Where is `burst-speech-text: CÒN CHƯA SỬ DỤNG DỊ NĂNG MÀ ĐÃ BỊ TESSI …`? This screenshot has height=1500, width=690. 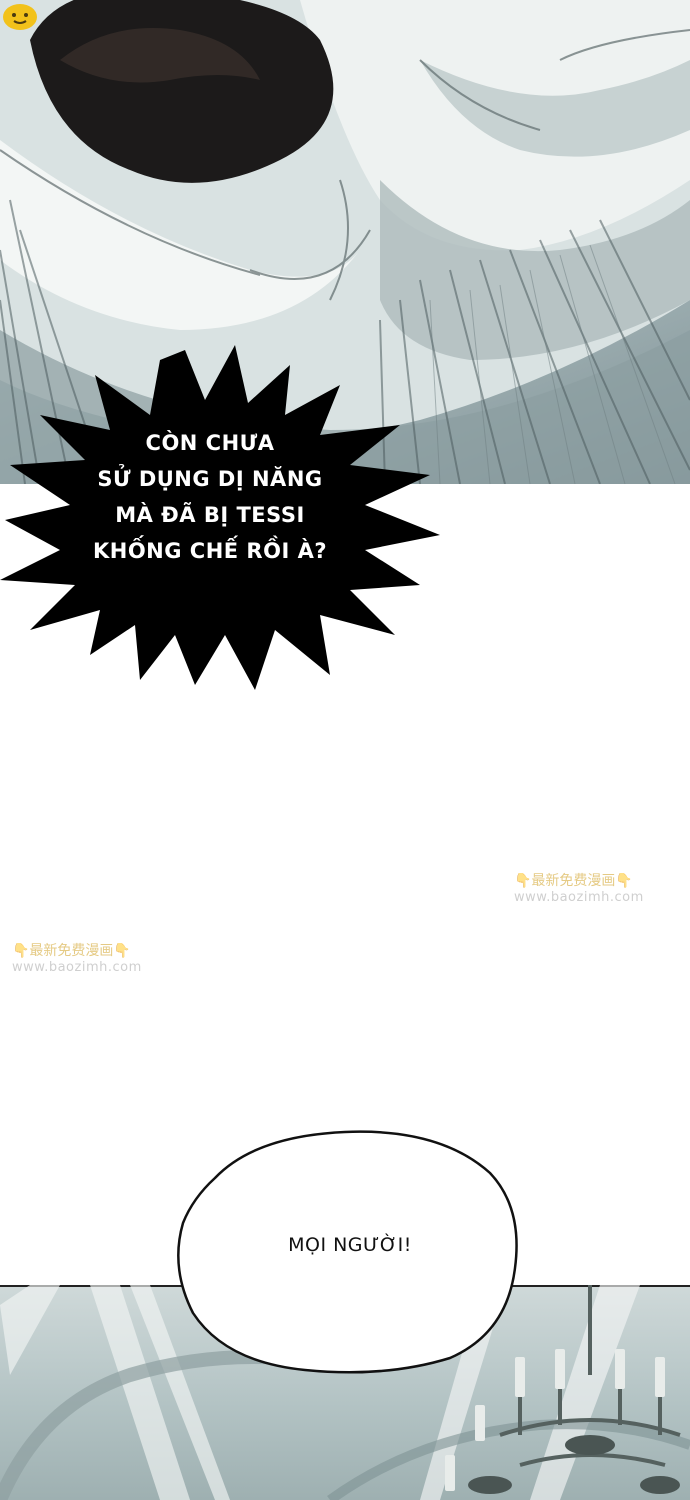
burst-speech-text: CÒN CHƯA SỬ DỤNG DỊ NĂNG MÀ ĐÃ BỊ TESSI … is located at coordinates (210, 497).